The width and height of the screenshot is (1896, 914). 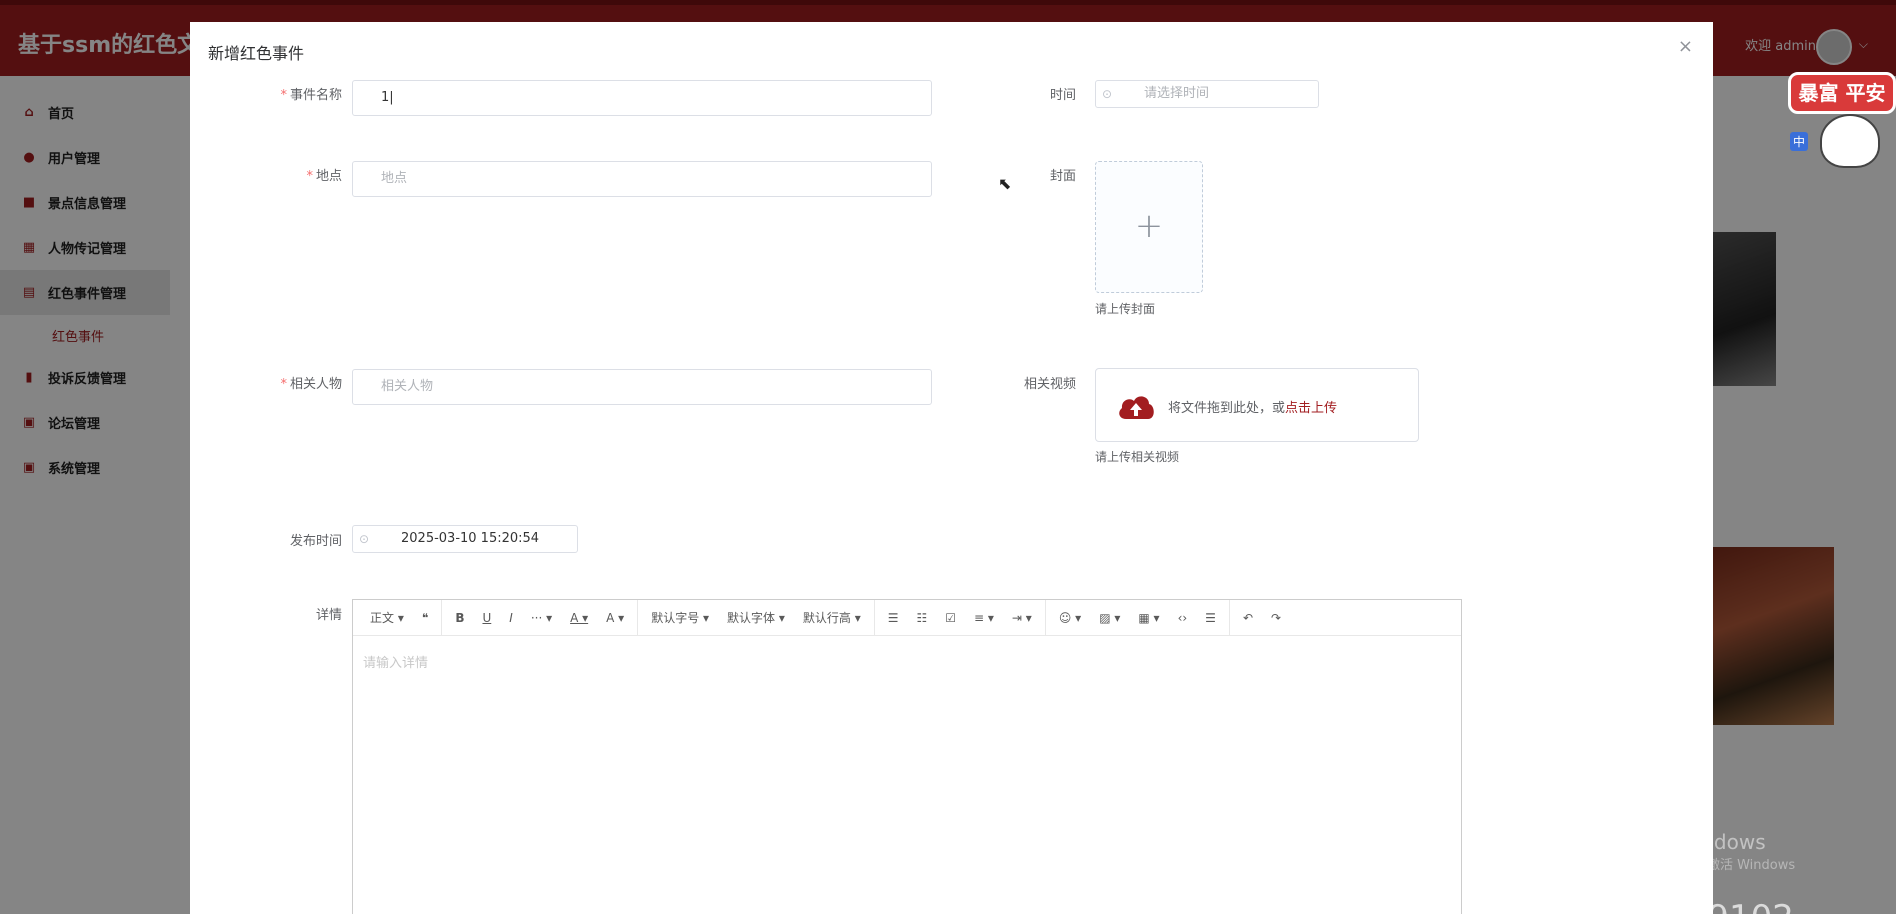 What do you see at coordinates (425, 618) in the screenshot?
I see `toolbar-quote-button: ❝` at bounding box center [425, 618].